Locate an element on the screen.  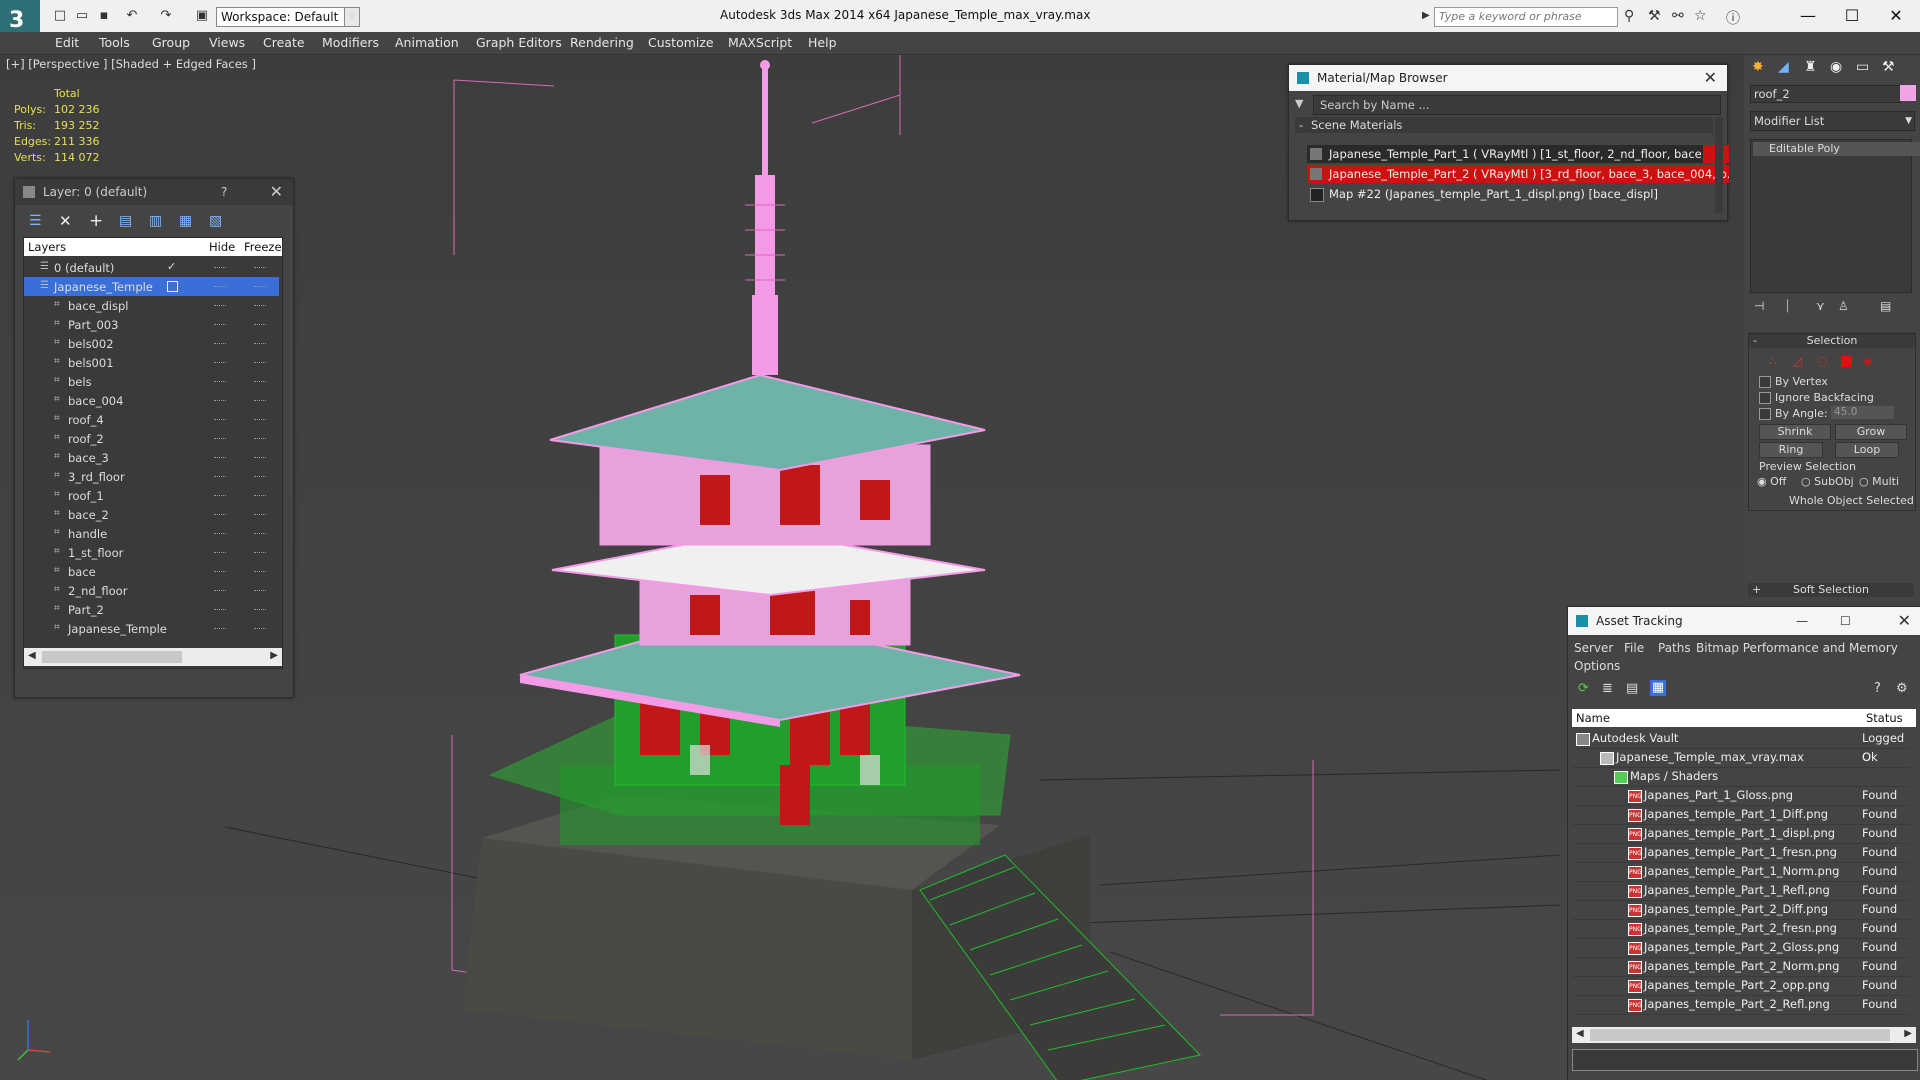
object-color-swatch is located at coordinates (1908, 93).